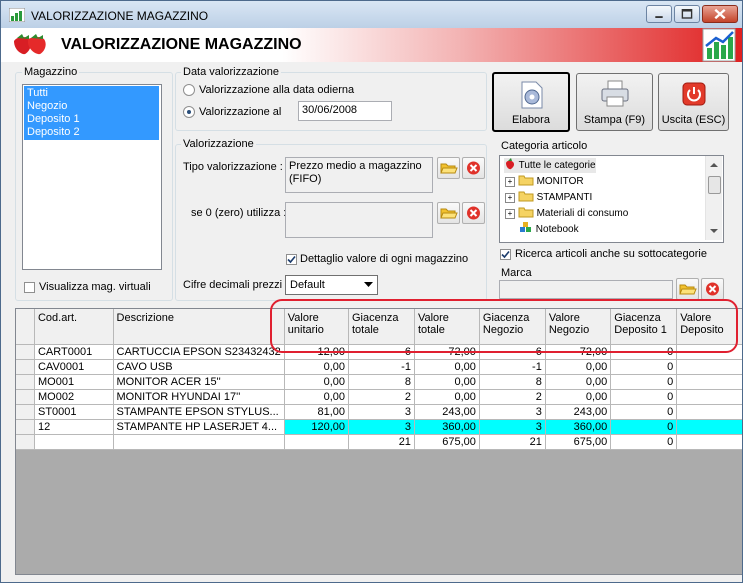 The image size is (743, 583). I want to click on table-cell: MONITOR ACER 15'', so click(199, 382).